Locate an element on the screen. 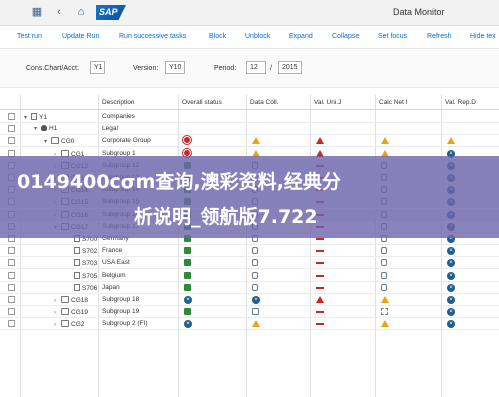  table-row: S705 Belgium × is located at coordinates (249, 276).